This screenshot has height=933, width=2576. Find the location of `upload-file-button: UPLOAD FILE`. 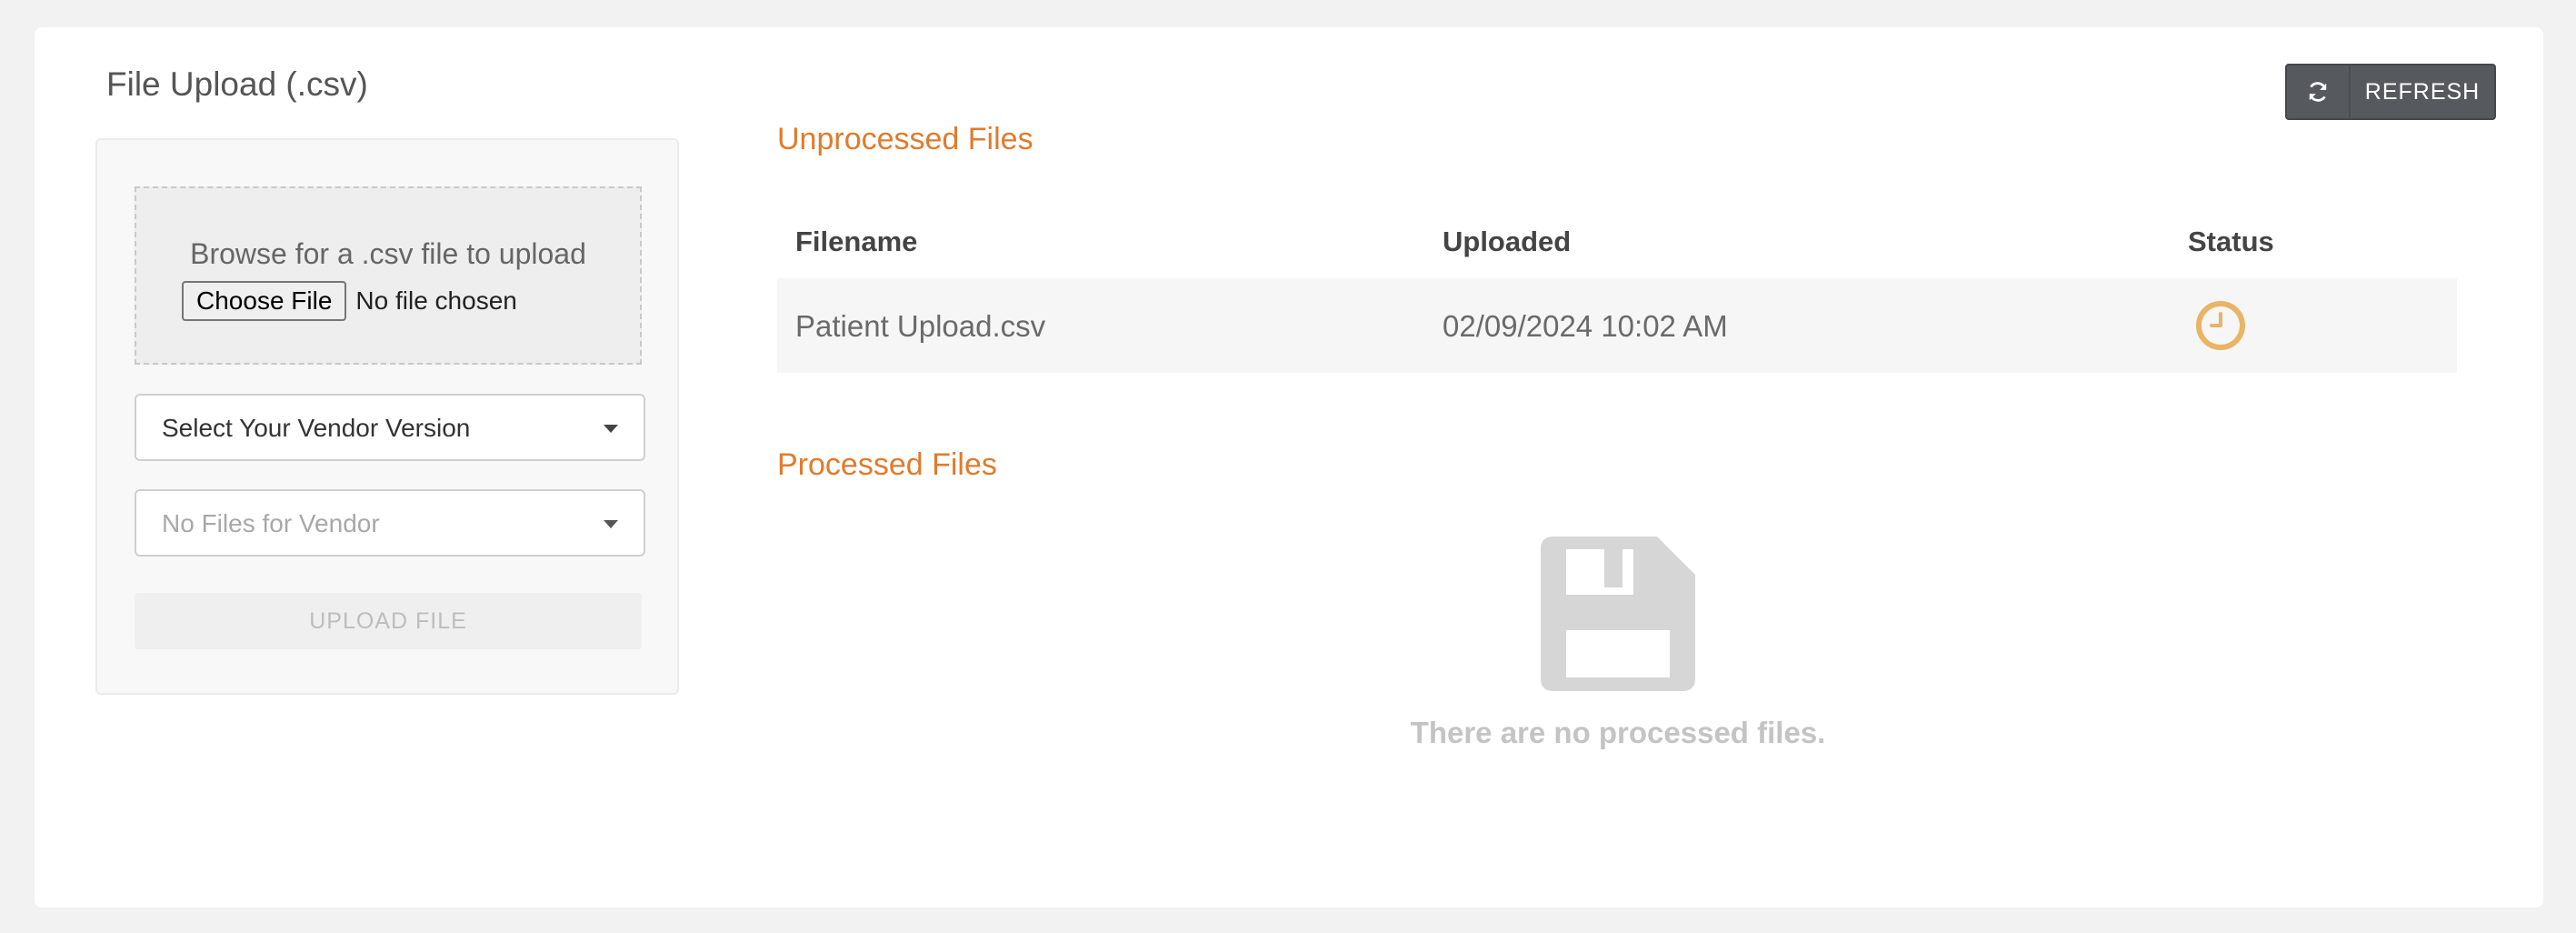

upload-file-button: UPLOAD FILE is located at coordinates (388, 621).